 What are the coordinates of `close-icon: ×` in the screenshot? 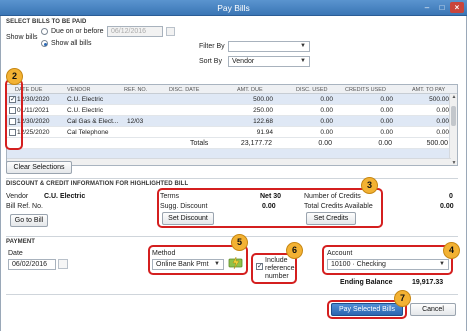 It's located at (457, 7).